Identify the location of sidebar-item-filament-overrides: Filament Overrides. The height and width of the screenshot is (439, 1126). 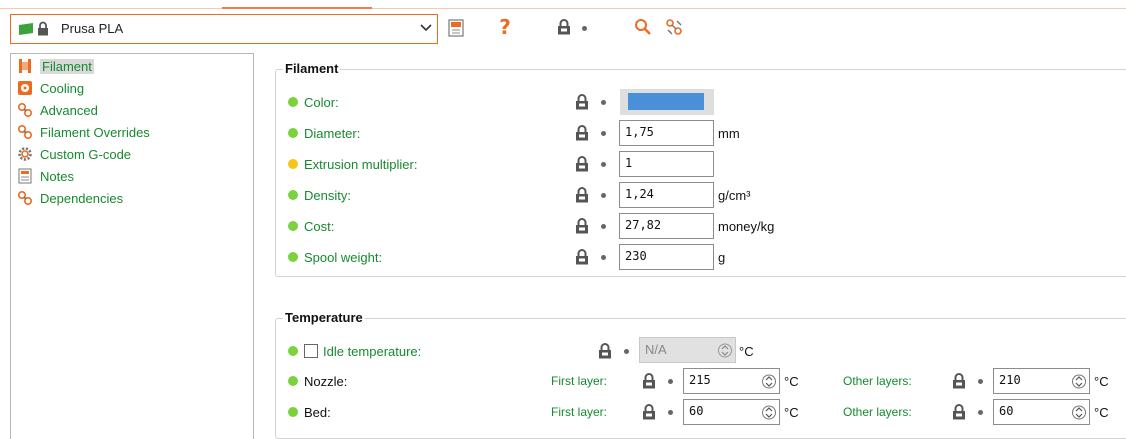
(83, 132).